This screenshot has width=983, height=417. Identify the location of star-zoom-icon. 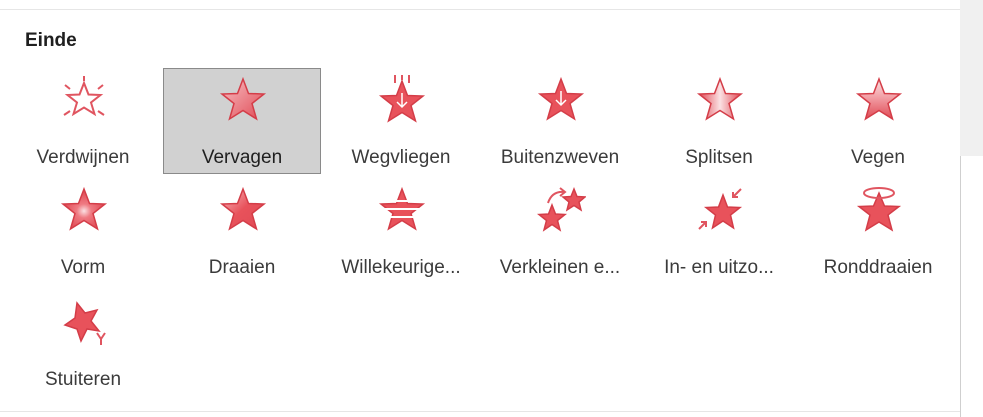
(720, 209).